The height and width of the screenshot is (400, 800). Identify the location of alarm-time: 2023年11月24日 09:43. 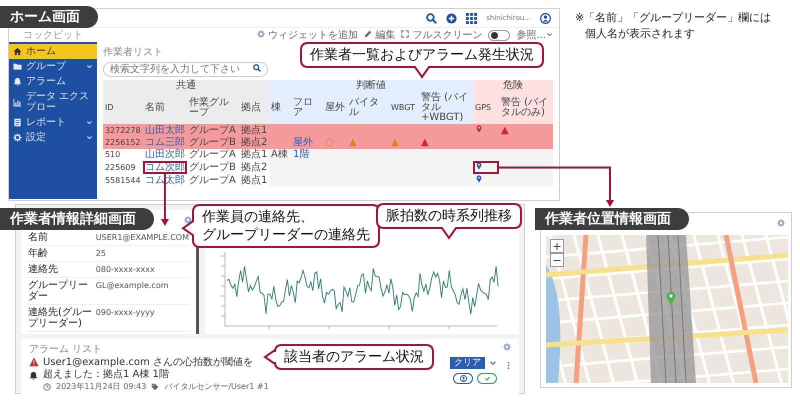
(101, 387).